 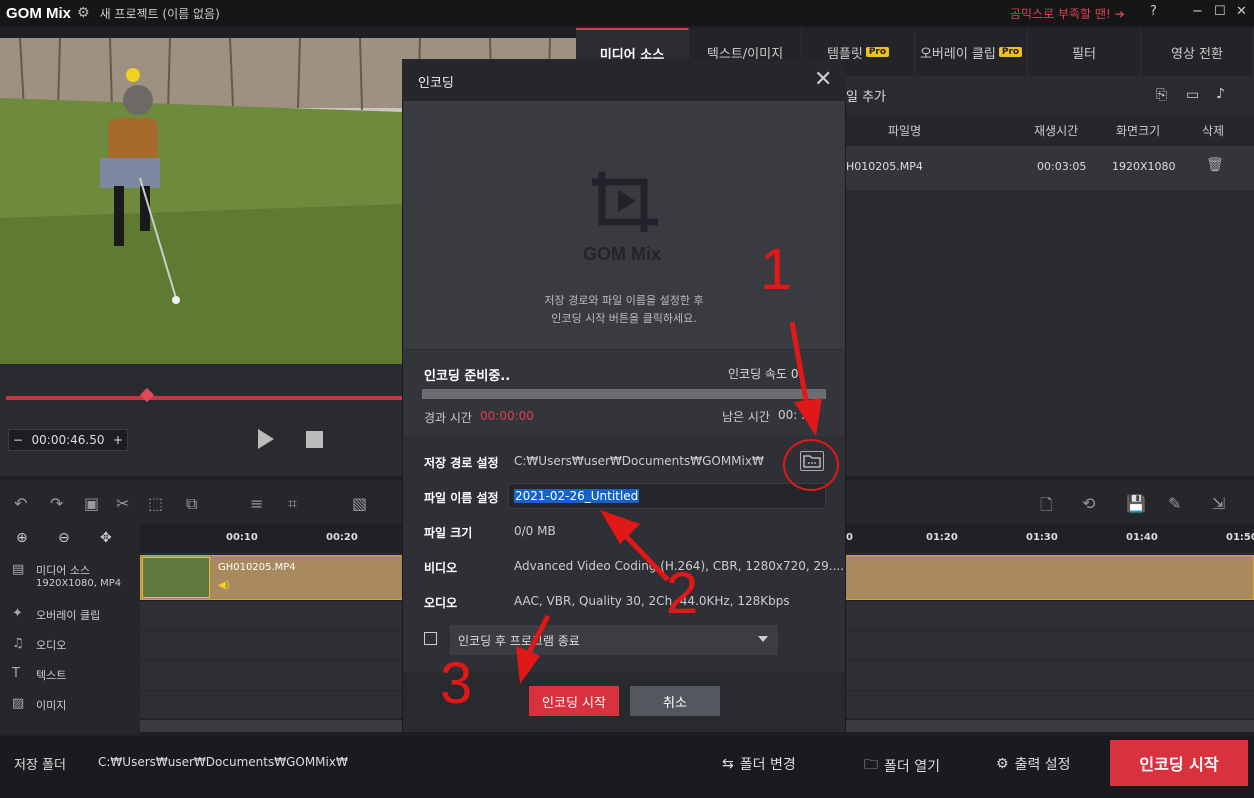 What do you see at coordinates (1056, 130) in the screenshot?
I see `col-duration: 재생시간` at bounding box center [1056, 130].